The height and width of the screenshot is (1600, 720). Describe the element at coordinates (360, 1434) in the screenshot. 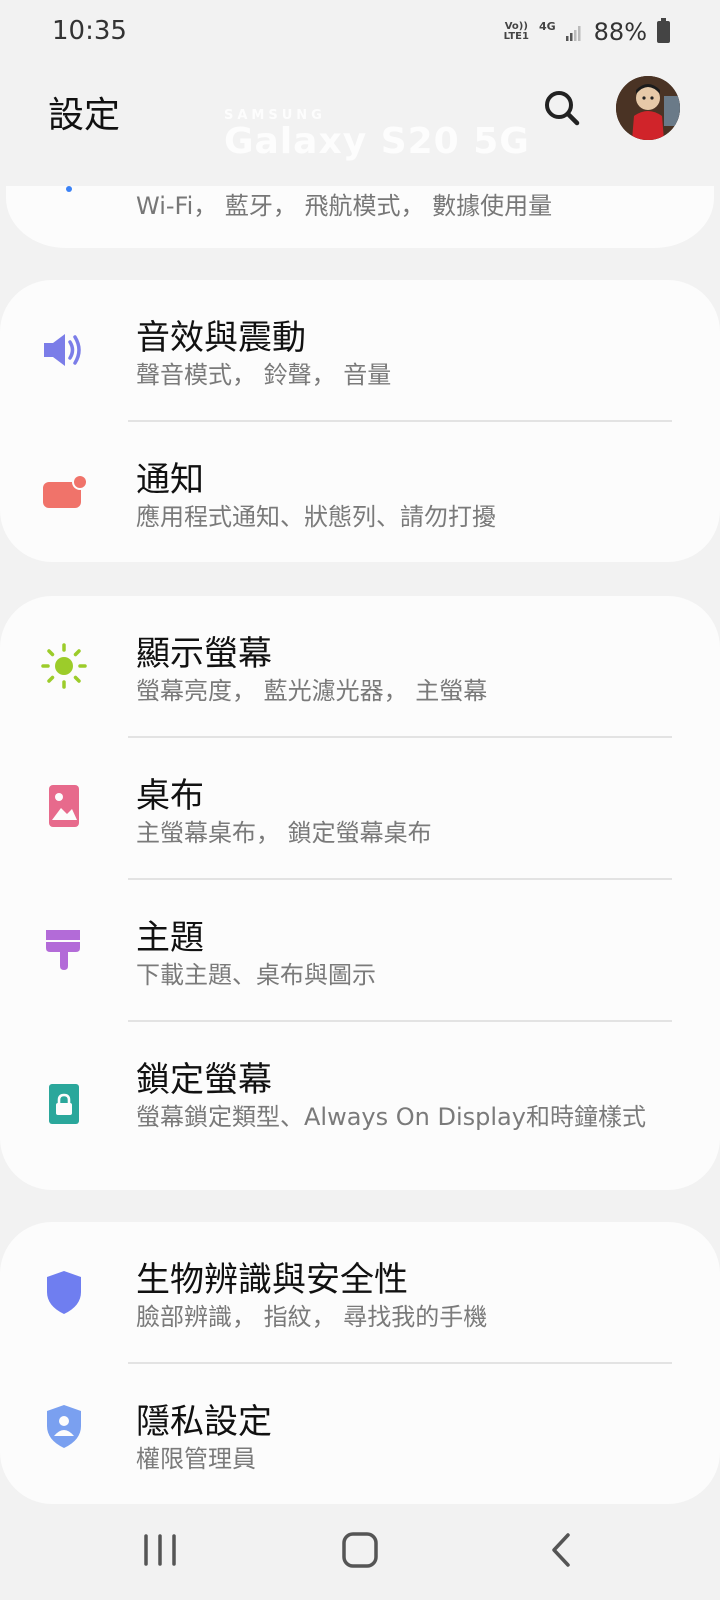

I see `settings-item-privacy: 隱私設定 權限管理員` at that location.